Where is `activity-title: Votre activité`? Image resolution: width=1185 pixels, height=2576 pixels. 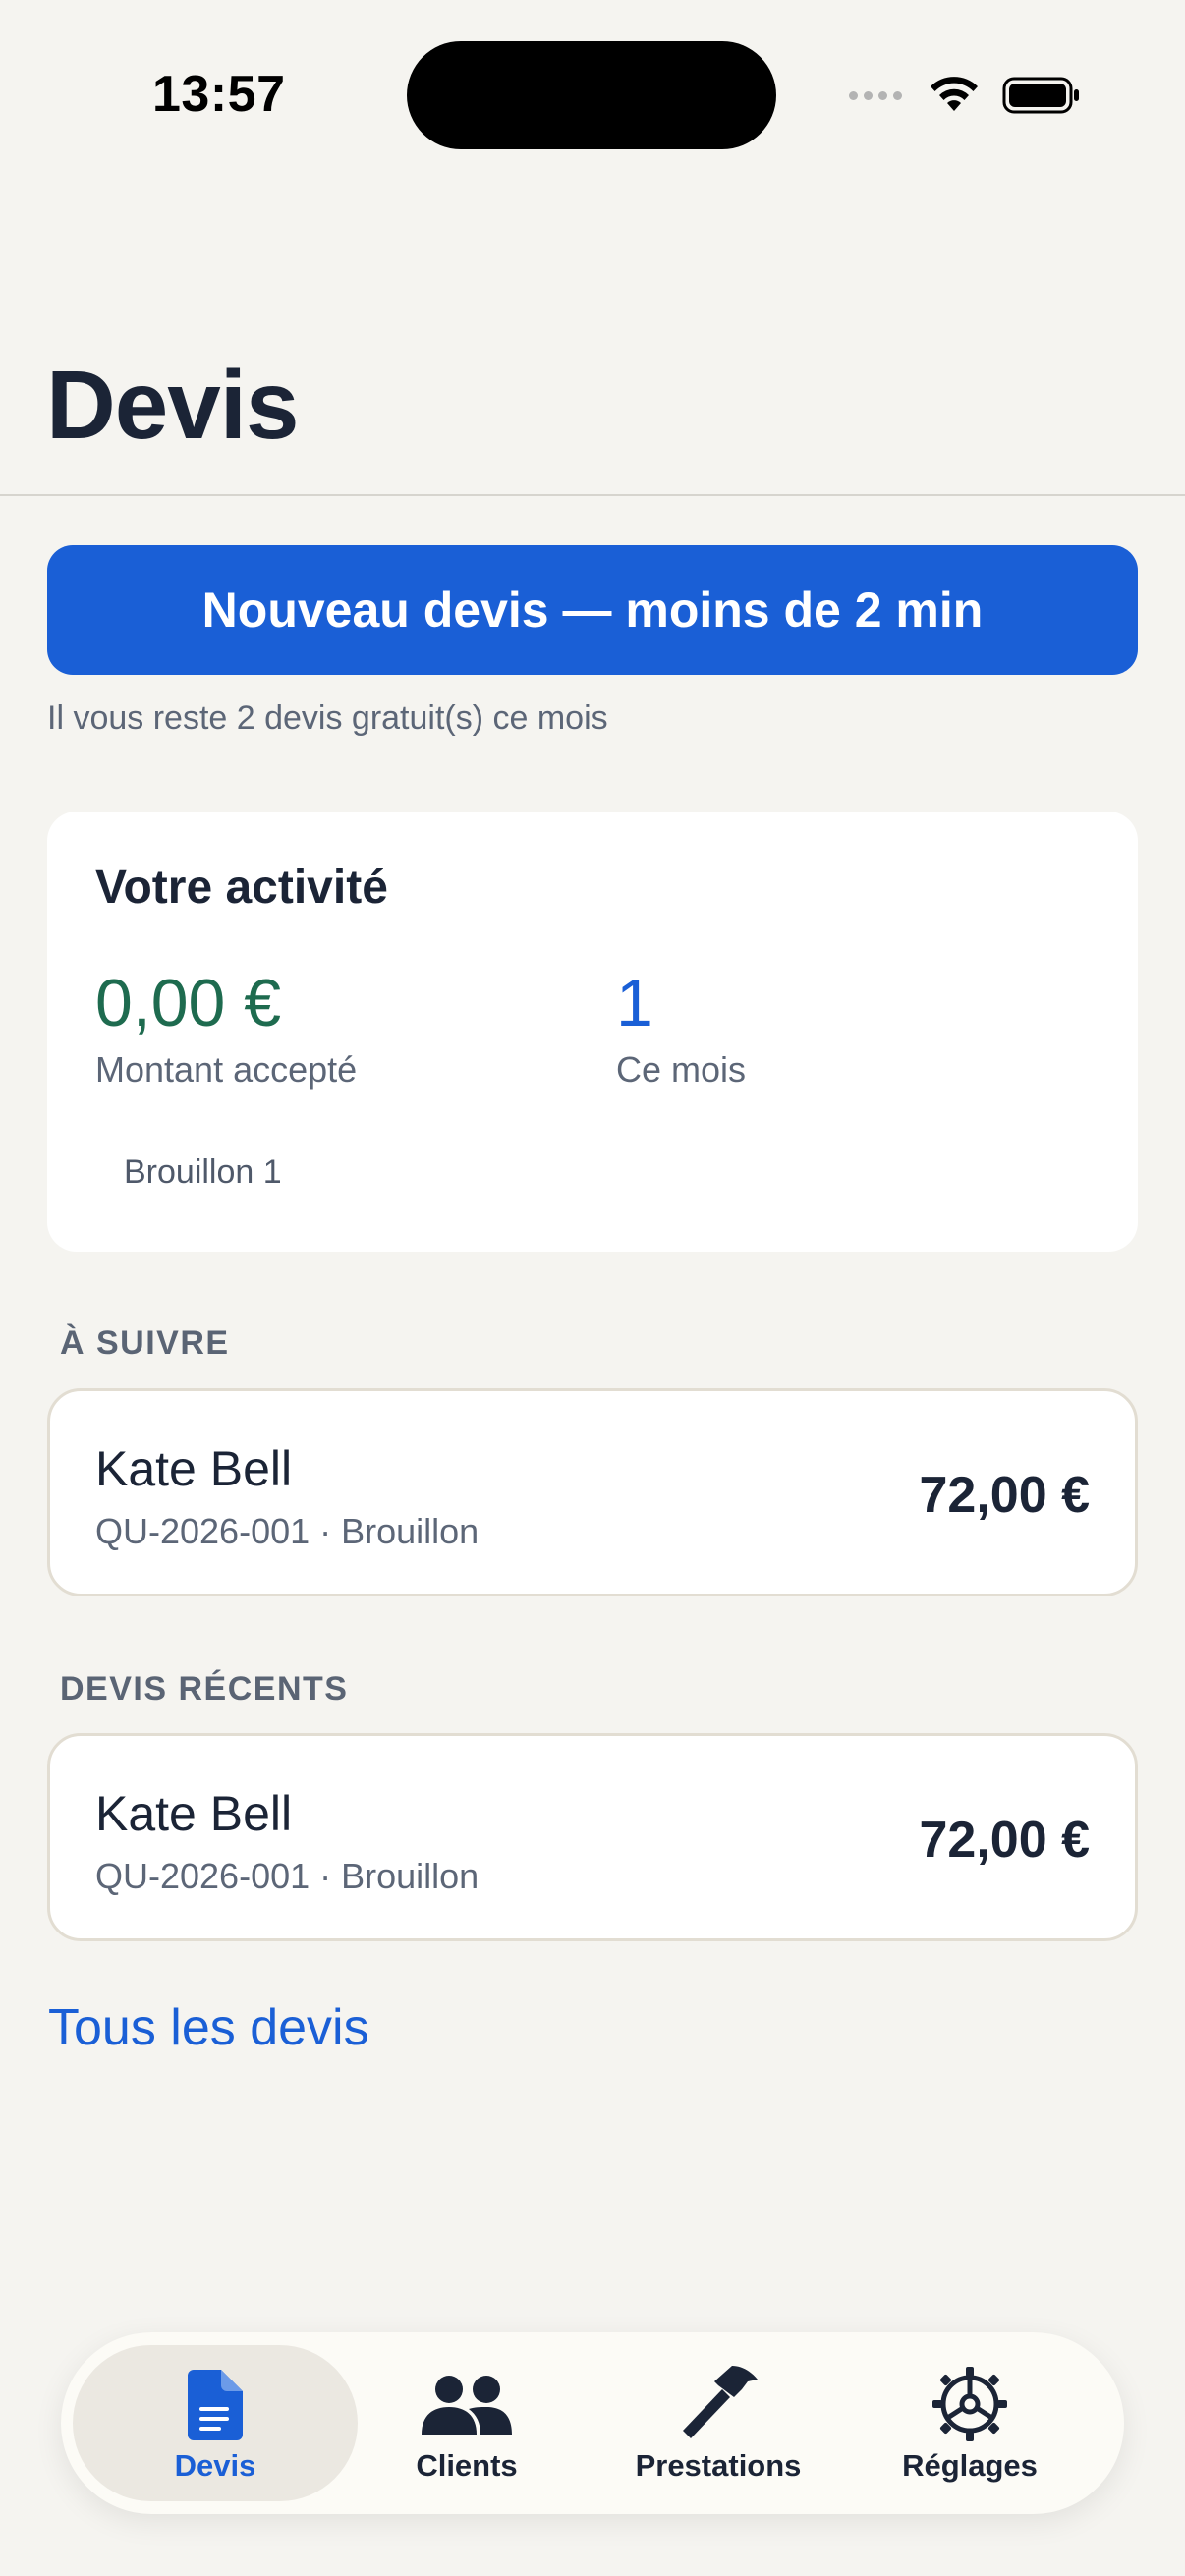
activity-title: Votre activité is located at coordinates (242, 888).